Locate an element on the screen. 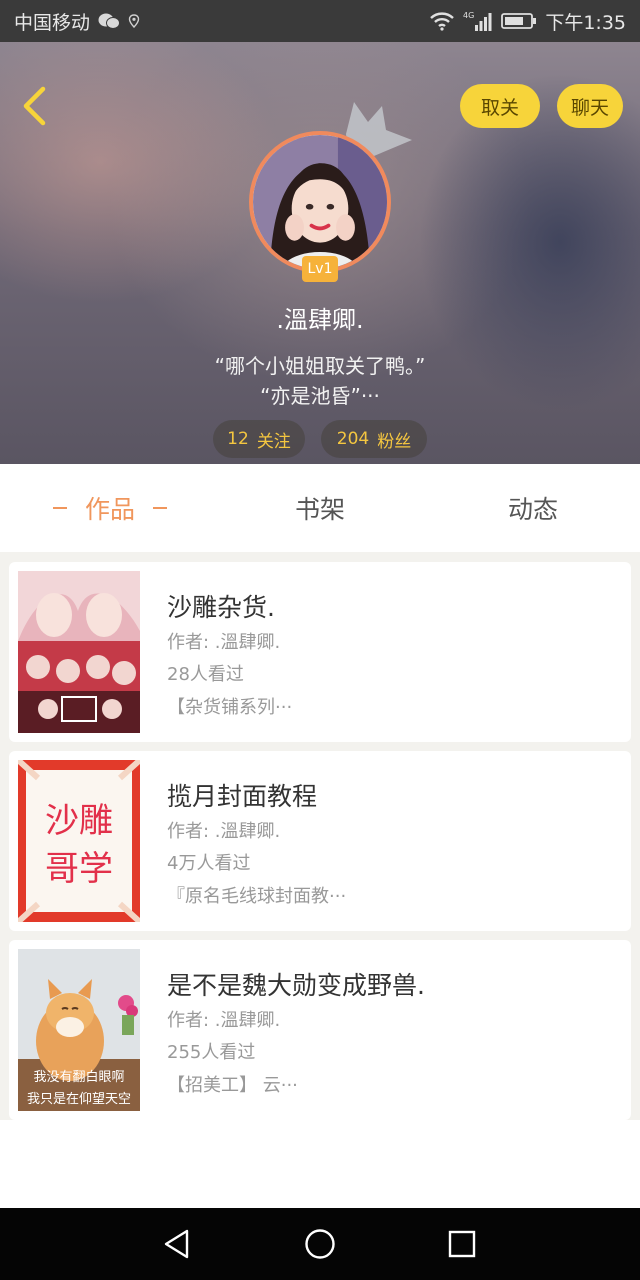 This screenshot has width=640, height=1280. battery-icon is located at coordinates (519, 21).